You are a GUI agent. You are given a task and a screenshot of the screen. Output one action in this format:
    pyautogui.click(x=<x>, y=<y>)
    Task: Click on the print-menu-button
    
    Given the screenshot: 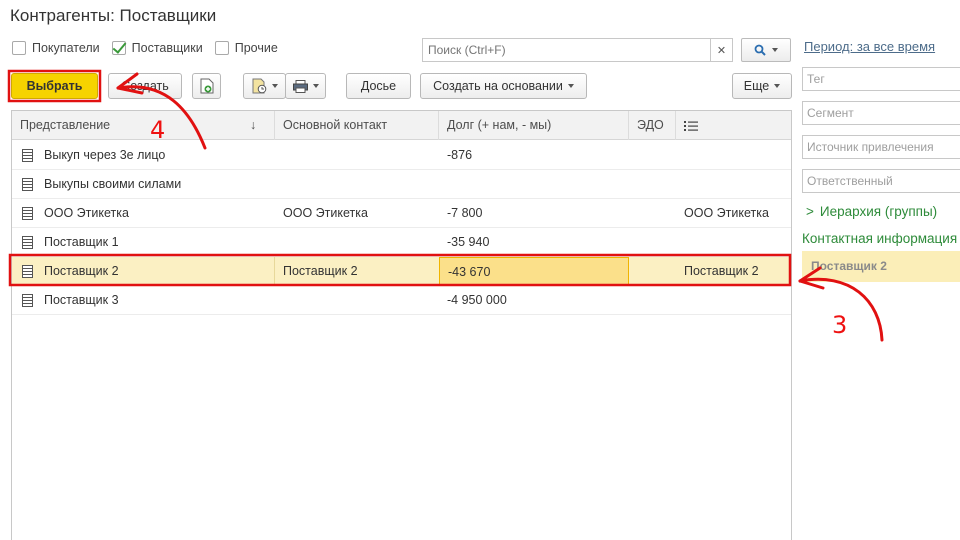 What is the action you would take?
    pyautogui.click(x=305, y=86)
    